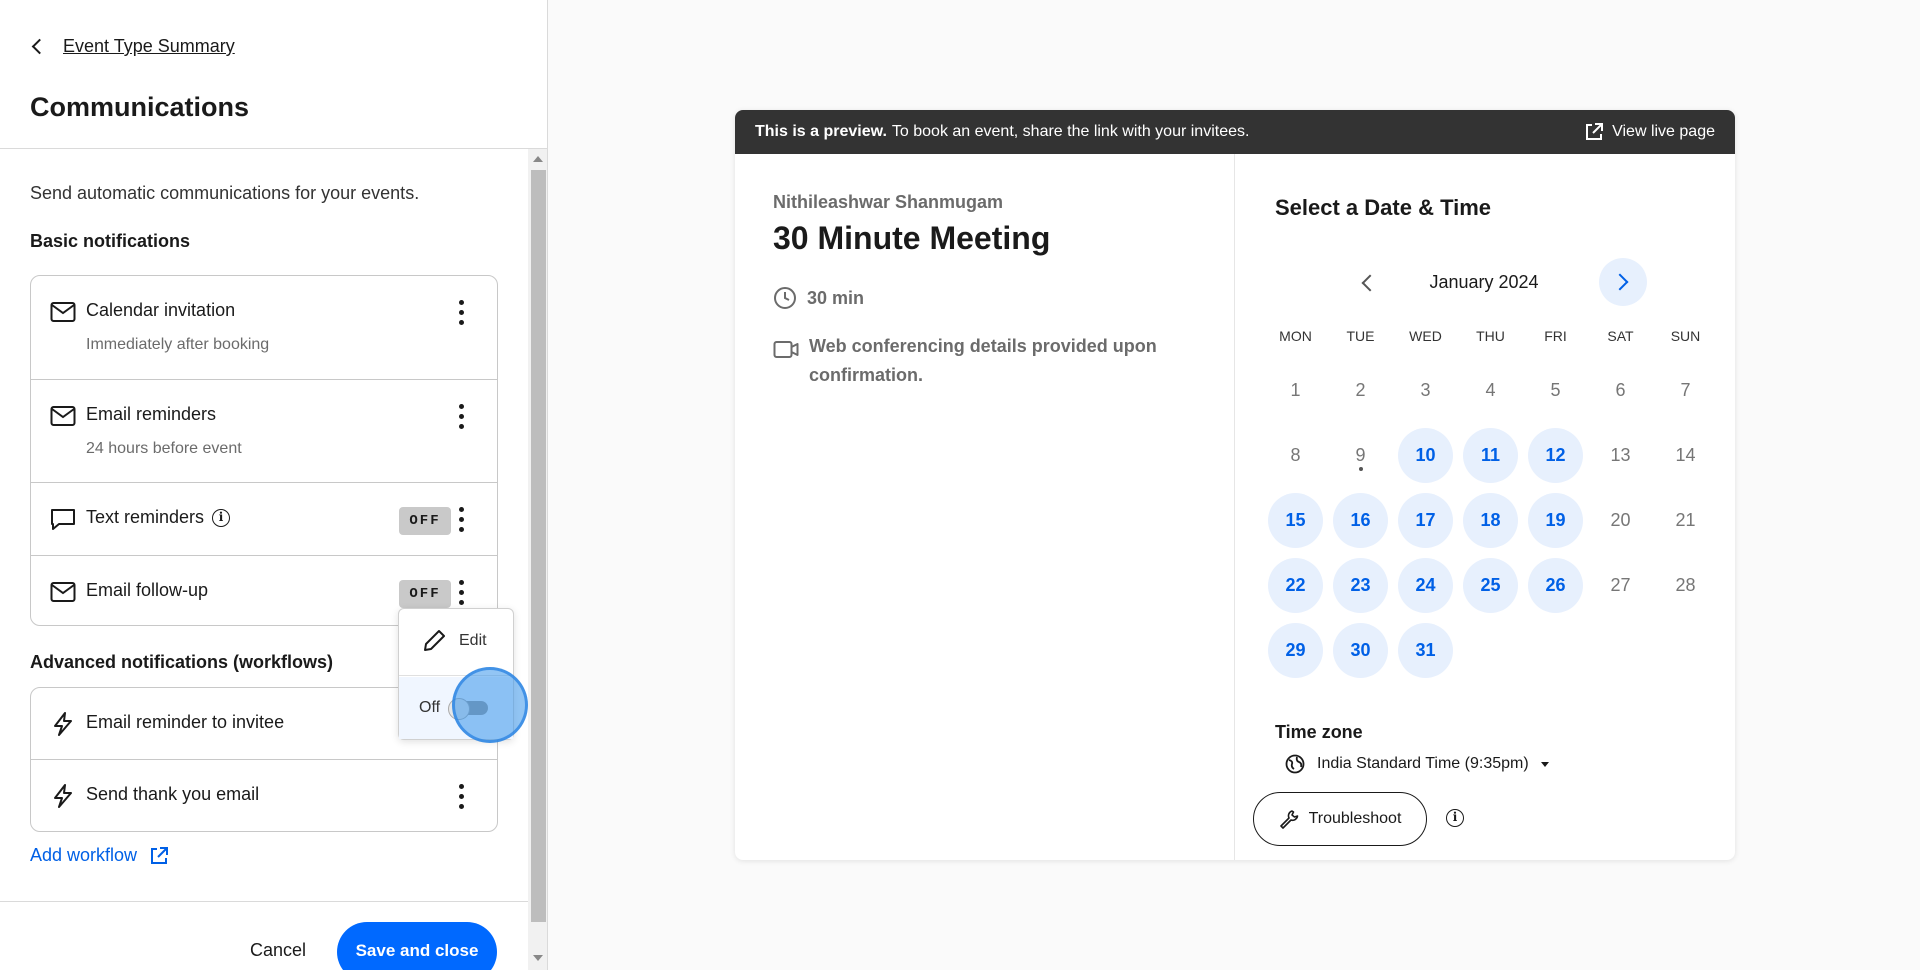 The image size is (1920, 970). I want to click on day-number: 22, so click(1295, 585).